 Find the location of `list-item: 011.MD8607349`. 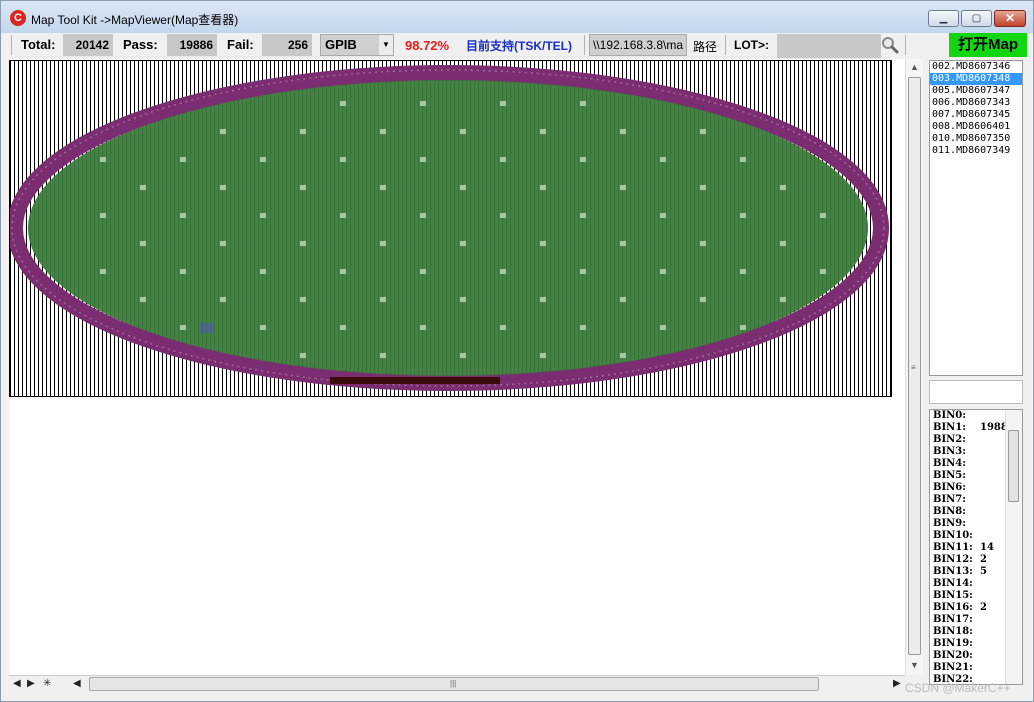

list-item: 011.MD8607349 is located at coordinates (976, 151).